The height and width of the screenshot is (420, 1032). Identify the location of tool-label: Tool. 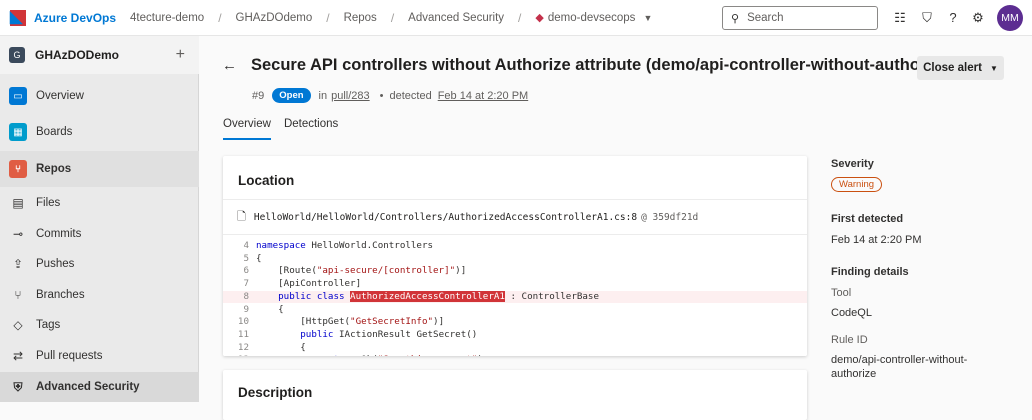
(841, 293).